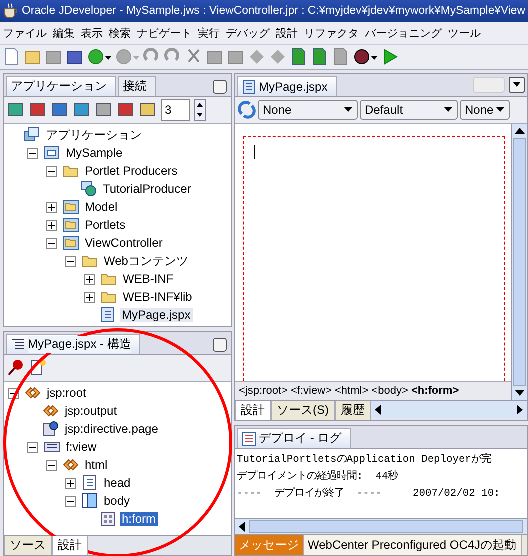 This screenshot has width=528, height=556. What do you see at coordinates (96, 57) in the screenshot?
I see `back-icon` at bounding box center [96, 57].